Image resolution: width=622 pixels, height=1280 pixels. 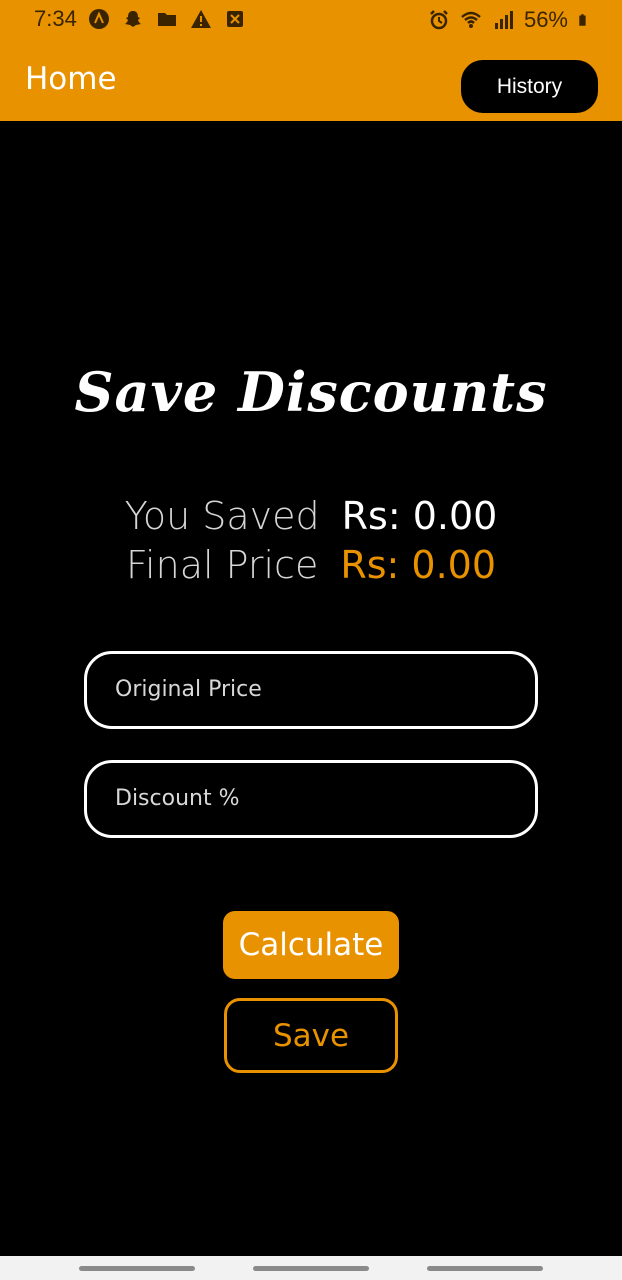 I want to click on save-button: Save, so click(x=311, y=1035).